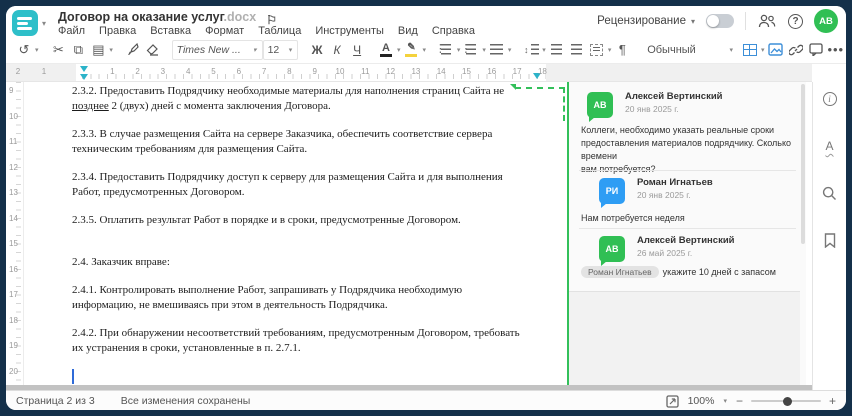 This screenshot has height=416, width=852. Describe the element at coordinates (445, 50) in the screenshot. I see `bullet-list-button` at that location.